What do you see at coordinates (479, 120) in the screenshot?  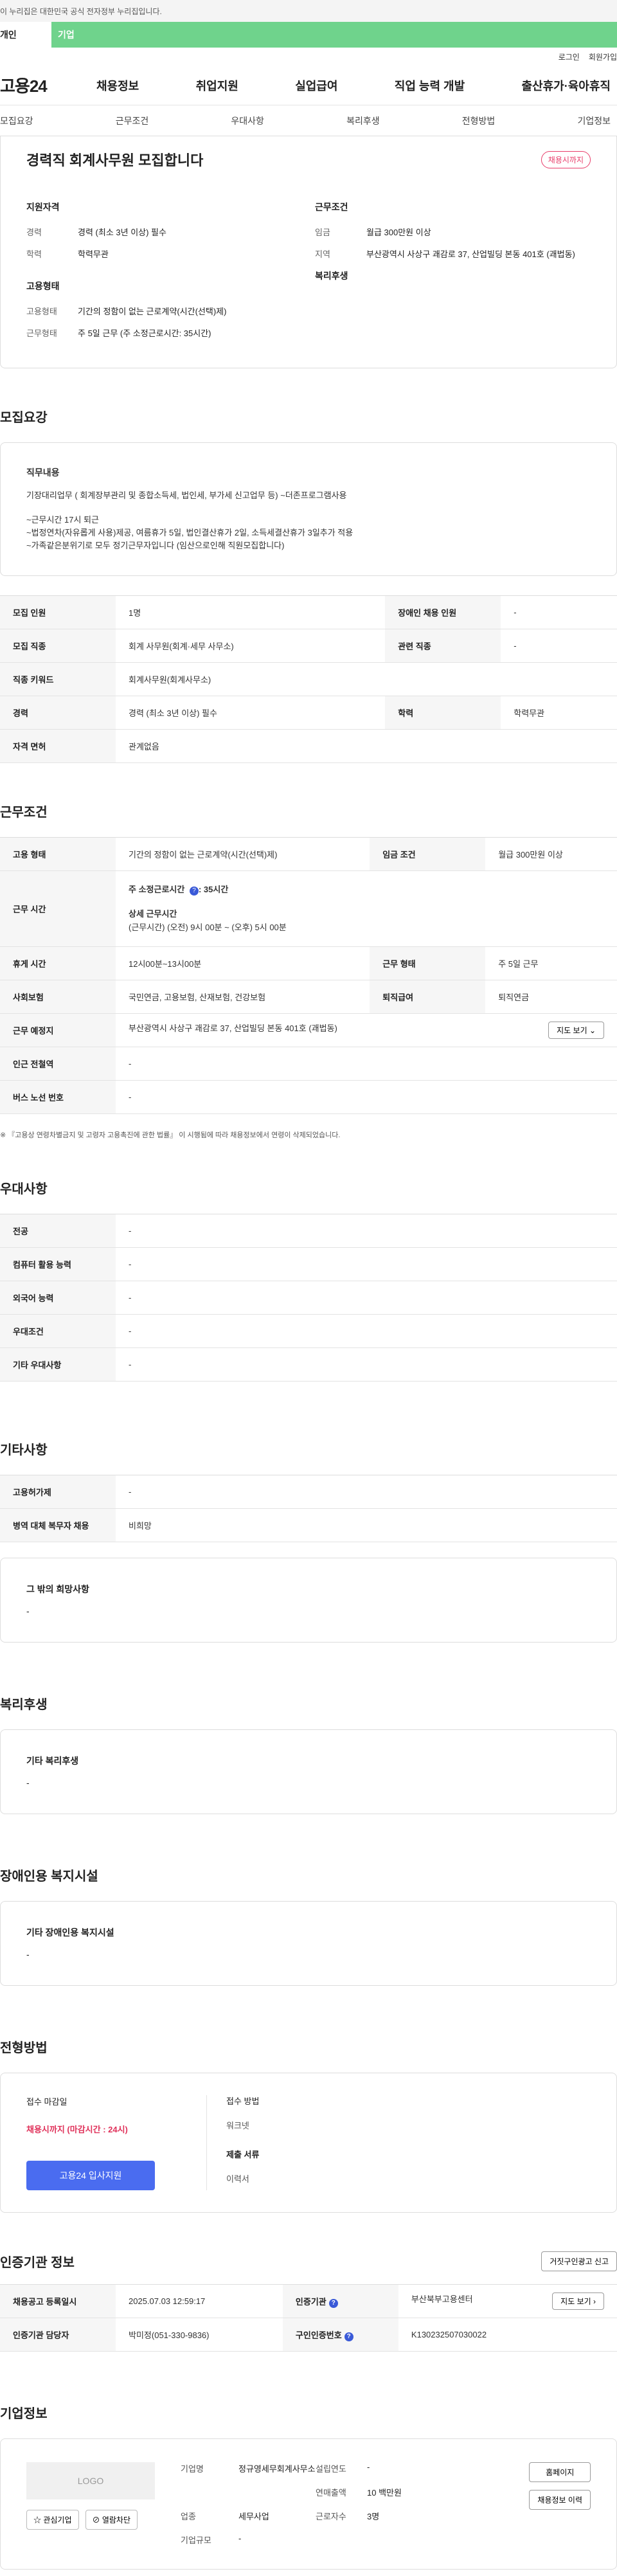 I see `anchor-selection: 전형방법` at bounding box center [479, 120].